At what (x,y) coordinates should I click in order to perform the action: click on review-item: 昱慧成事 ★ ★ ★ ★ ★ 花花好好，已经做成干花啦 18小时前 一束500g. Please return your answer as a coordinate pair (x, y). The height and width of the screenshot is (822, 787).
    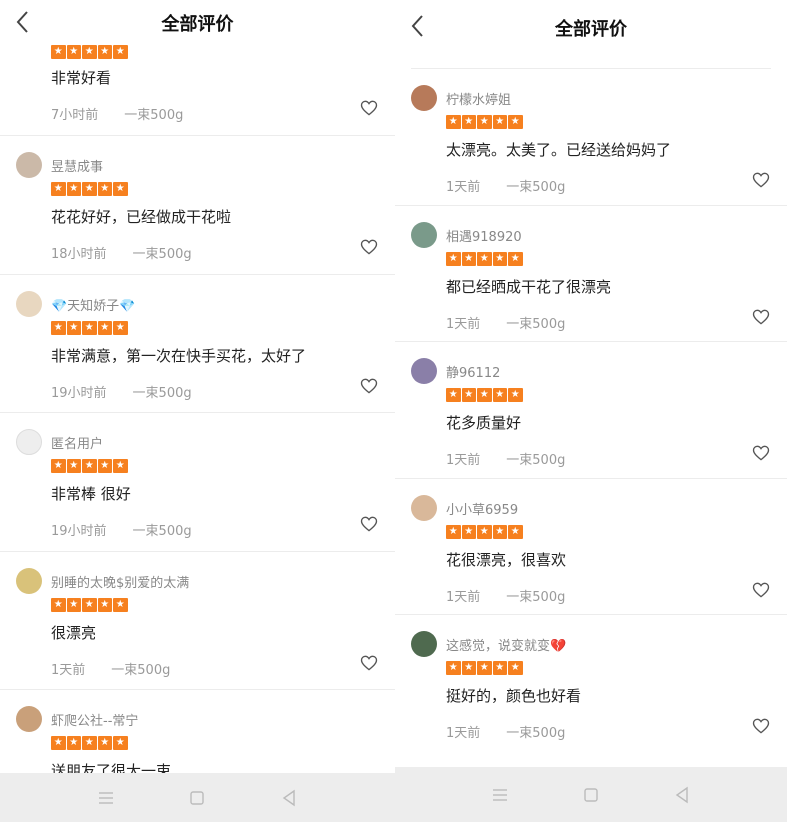
    Looking at the image, I should click on (197, 205).